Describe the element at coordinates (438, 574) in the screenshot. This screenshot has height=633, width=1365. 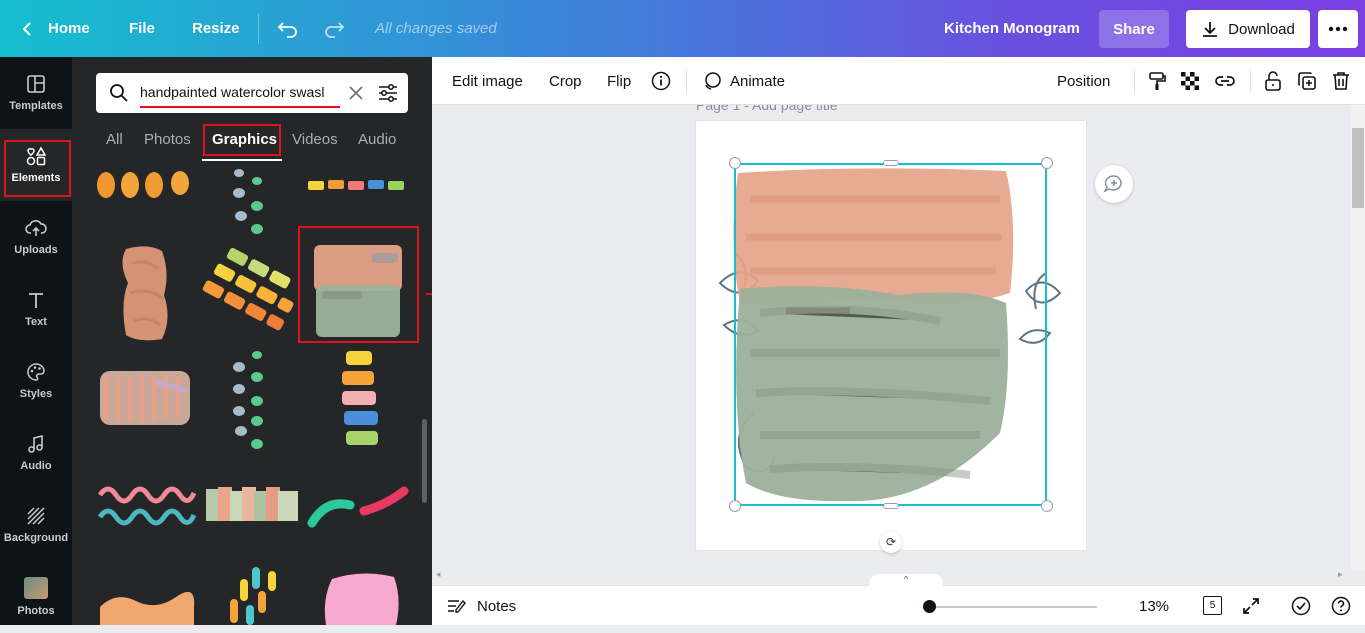
I see `scroll-left-icon: ◂` at that location.